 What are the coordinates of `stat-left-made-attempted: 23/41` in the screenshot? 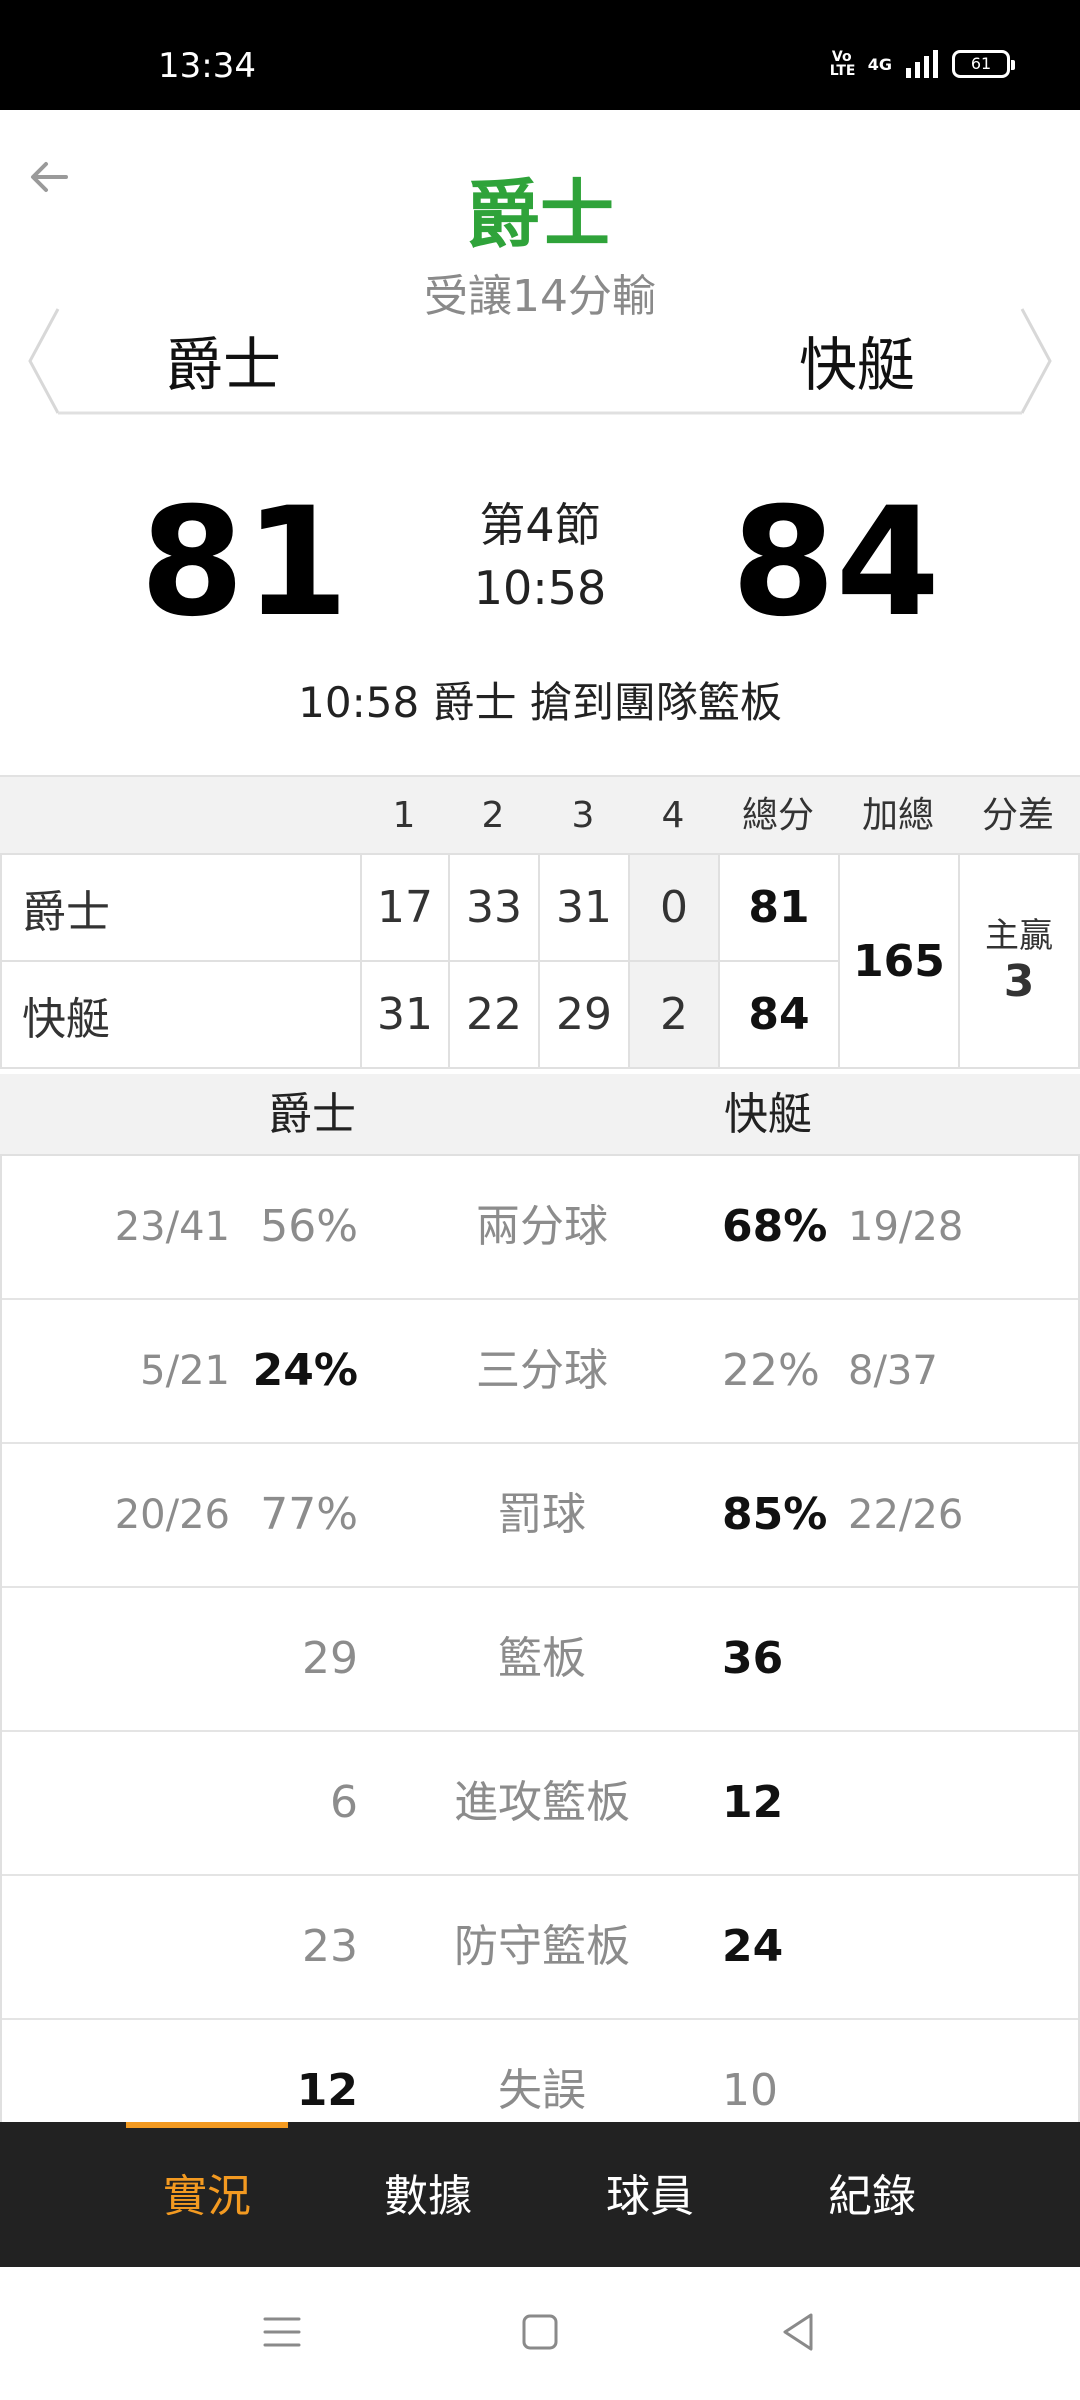 It's located at (172, 1227).